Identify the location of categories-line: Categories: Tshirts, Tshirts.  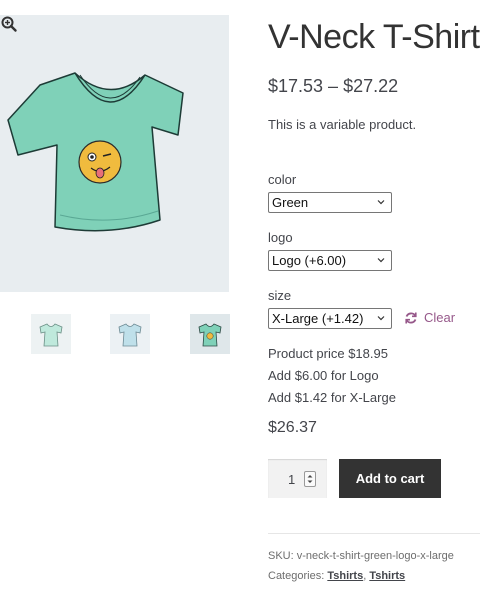
(336, 576).